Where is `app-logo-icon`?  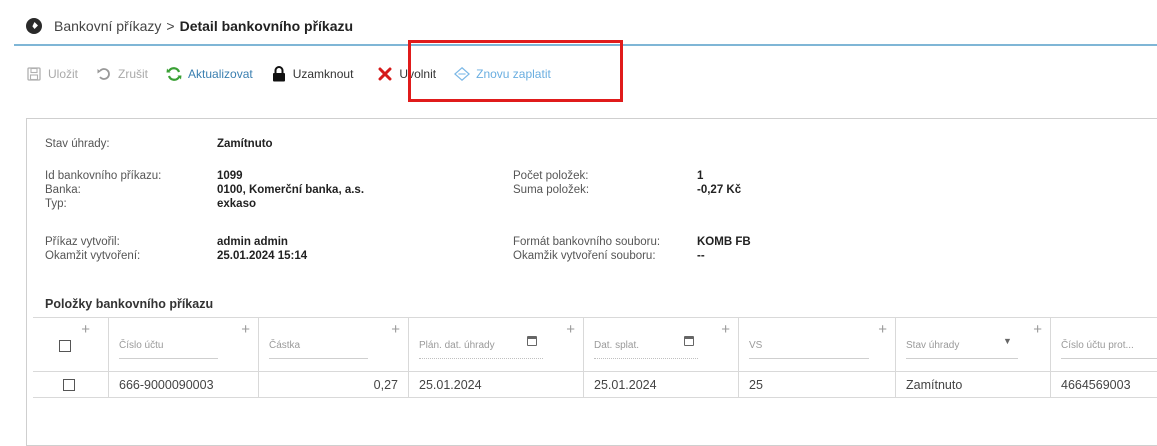
app-logo-icon is located at coordinates (34, 26).